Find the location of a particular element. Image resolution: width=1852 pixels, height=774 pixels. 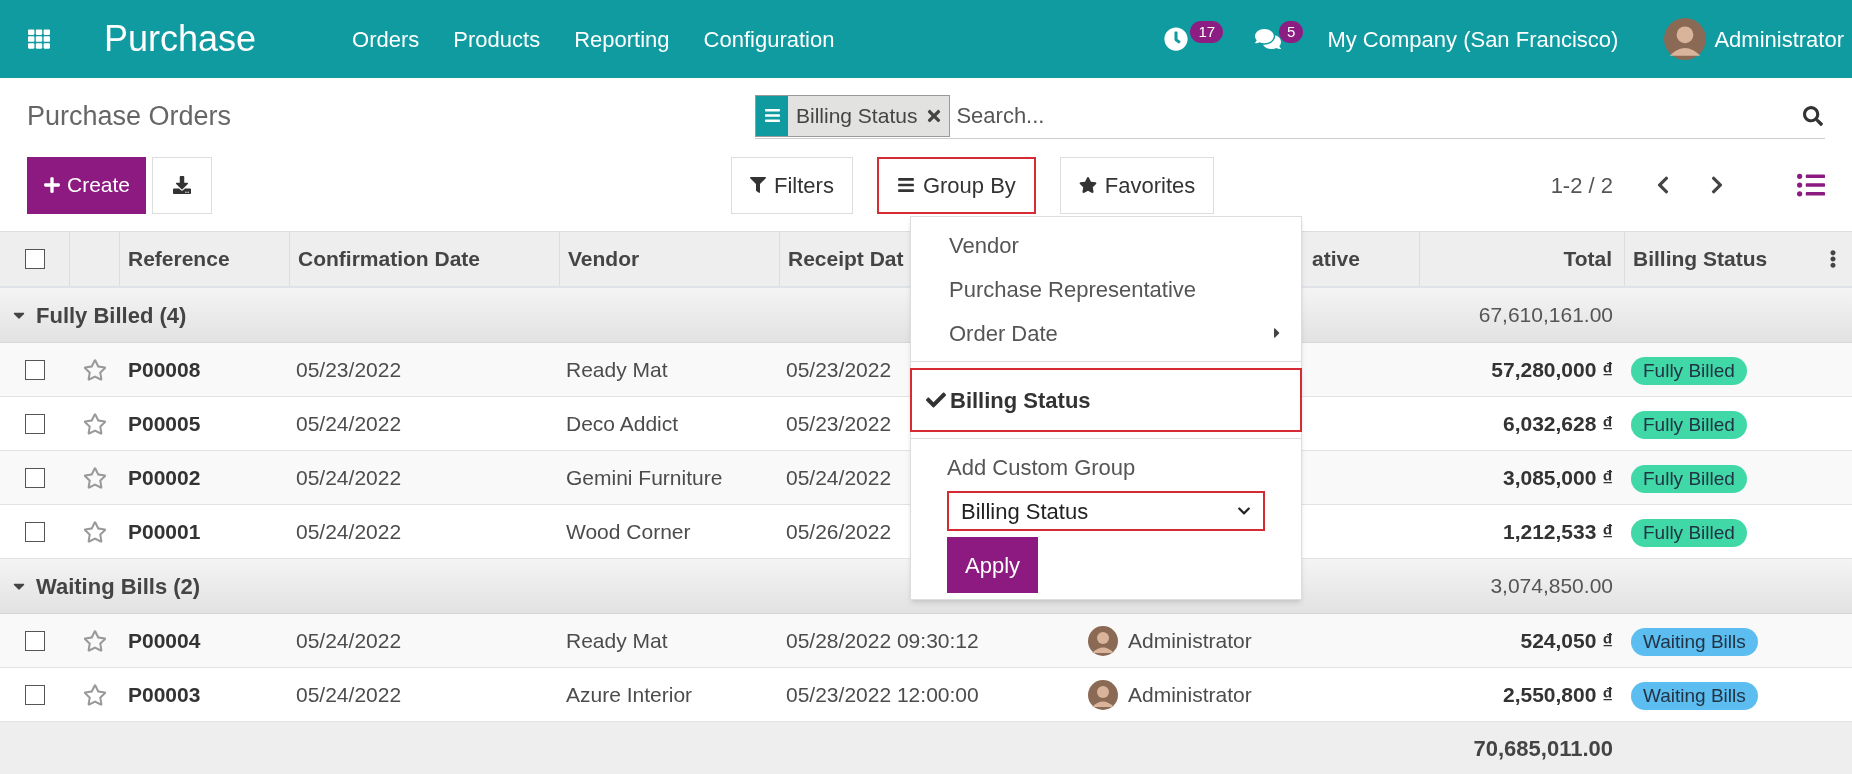

table-cell-text: 05/26/2022 is located at coordinates (839, 531).